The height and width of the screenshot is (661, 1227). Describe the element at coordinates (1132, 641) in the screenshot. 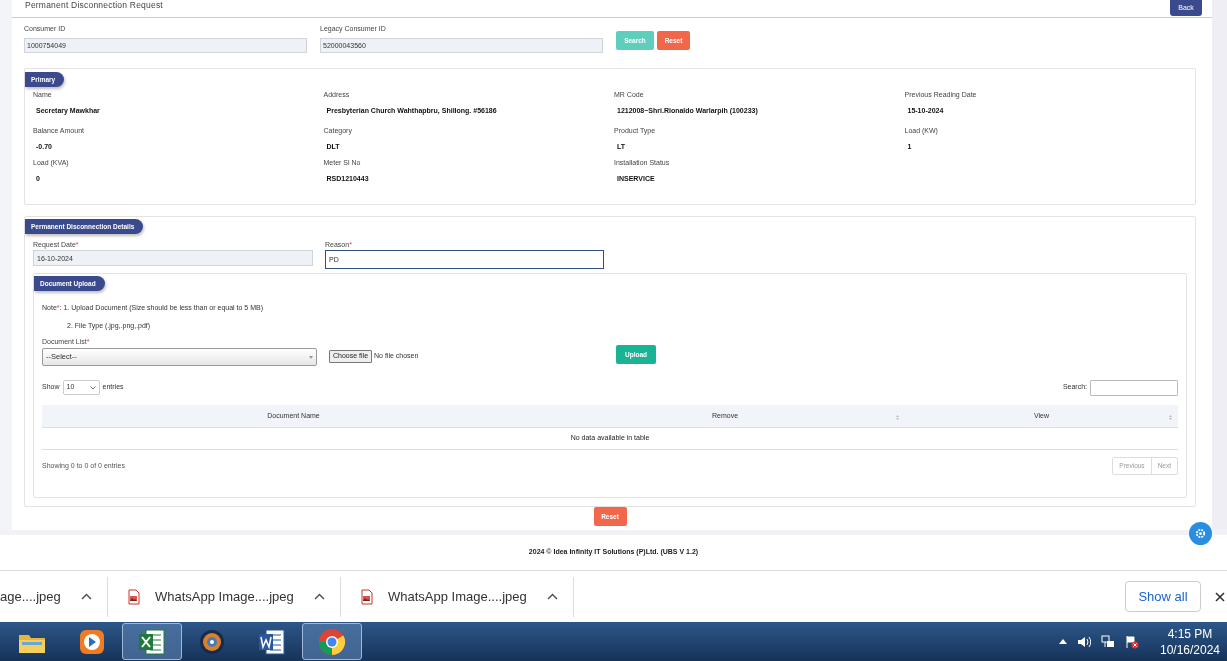

I see `flag-icon` at that location.